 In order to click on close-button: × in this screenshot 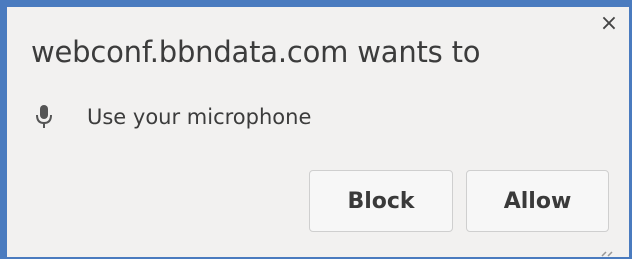, I will do `click(609, 26)`.